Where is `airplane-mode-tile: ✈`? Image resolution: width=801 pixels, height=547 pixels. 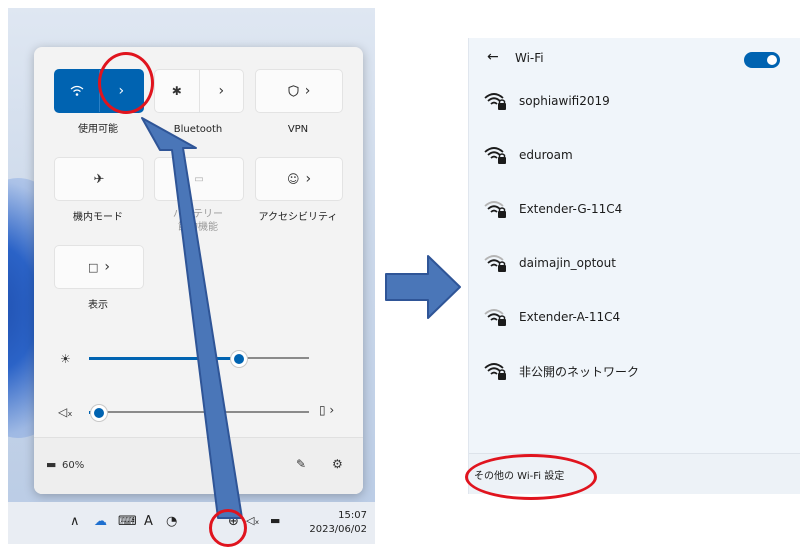 airplane-mode-tile: ✈ is located at coordinates (99, 179).